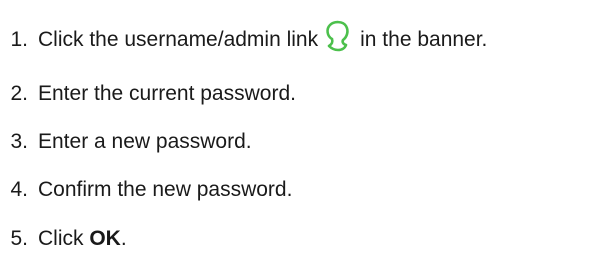 This screenshot has height=257, width=608. I want to click on step-number: 2., so click(19, 93).